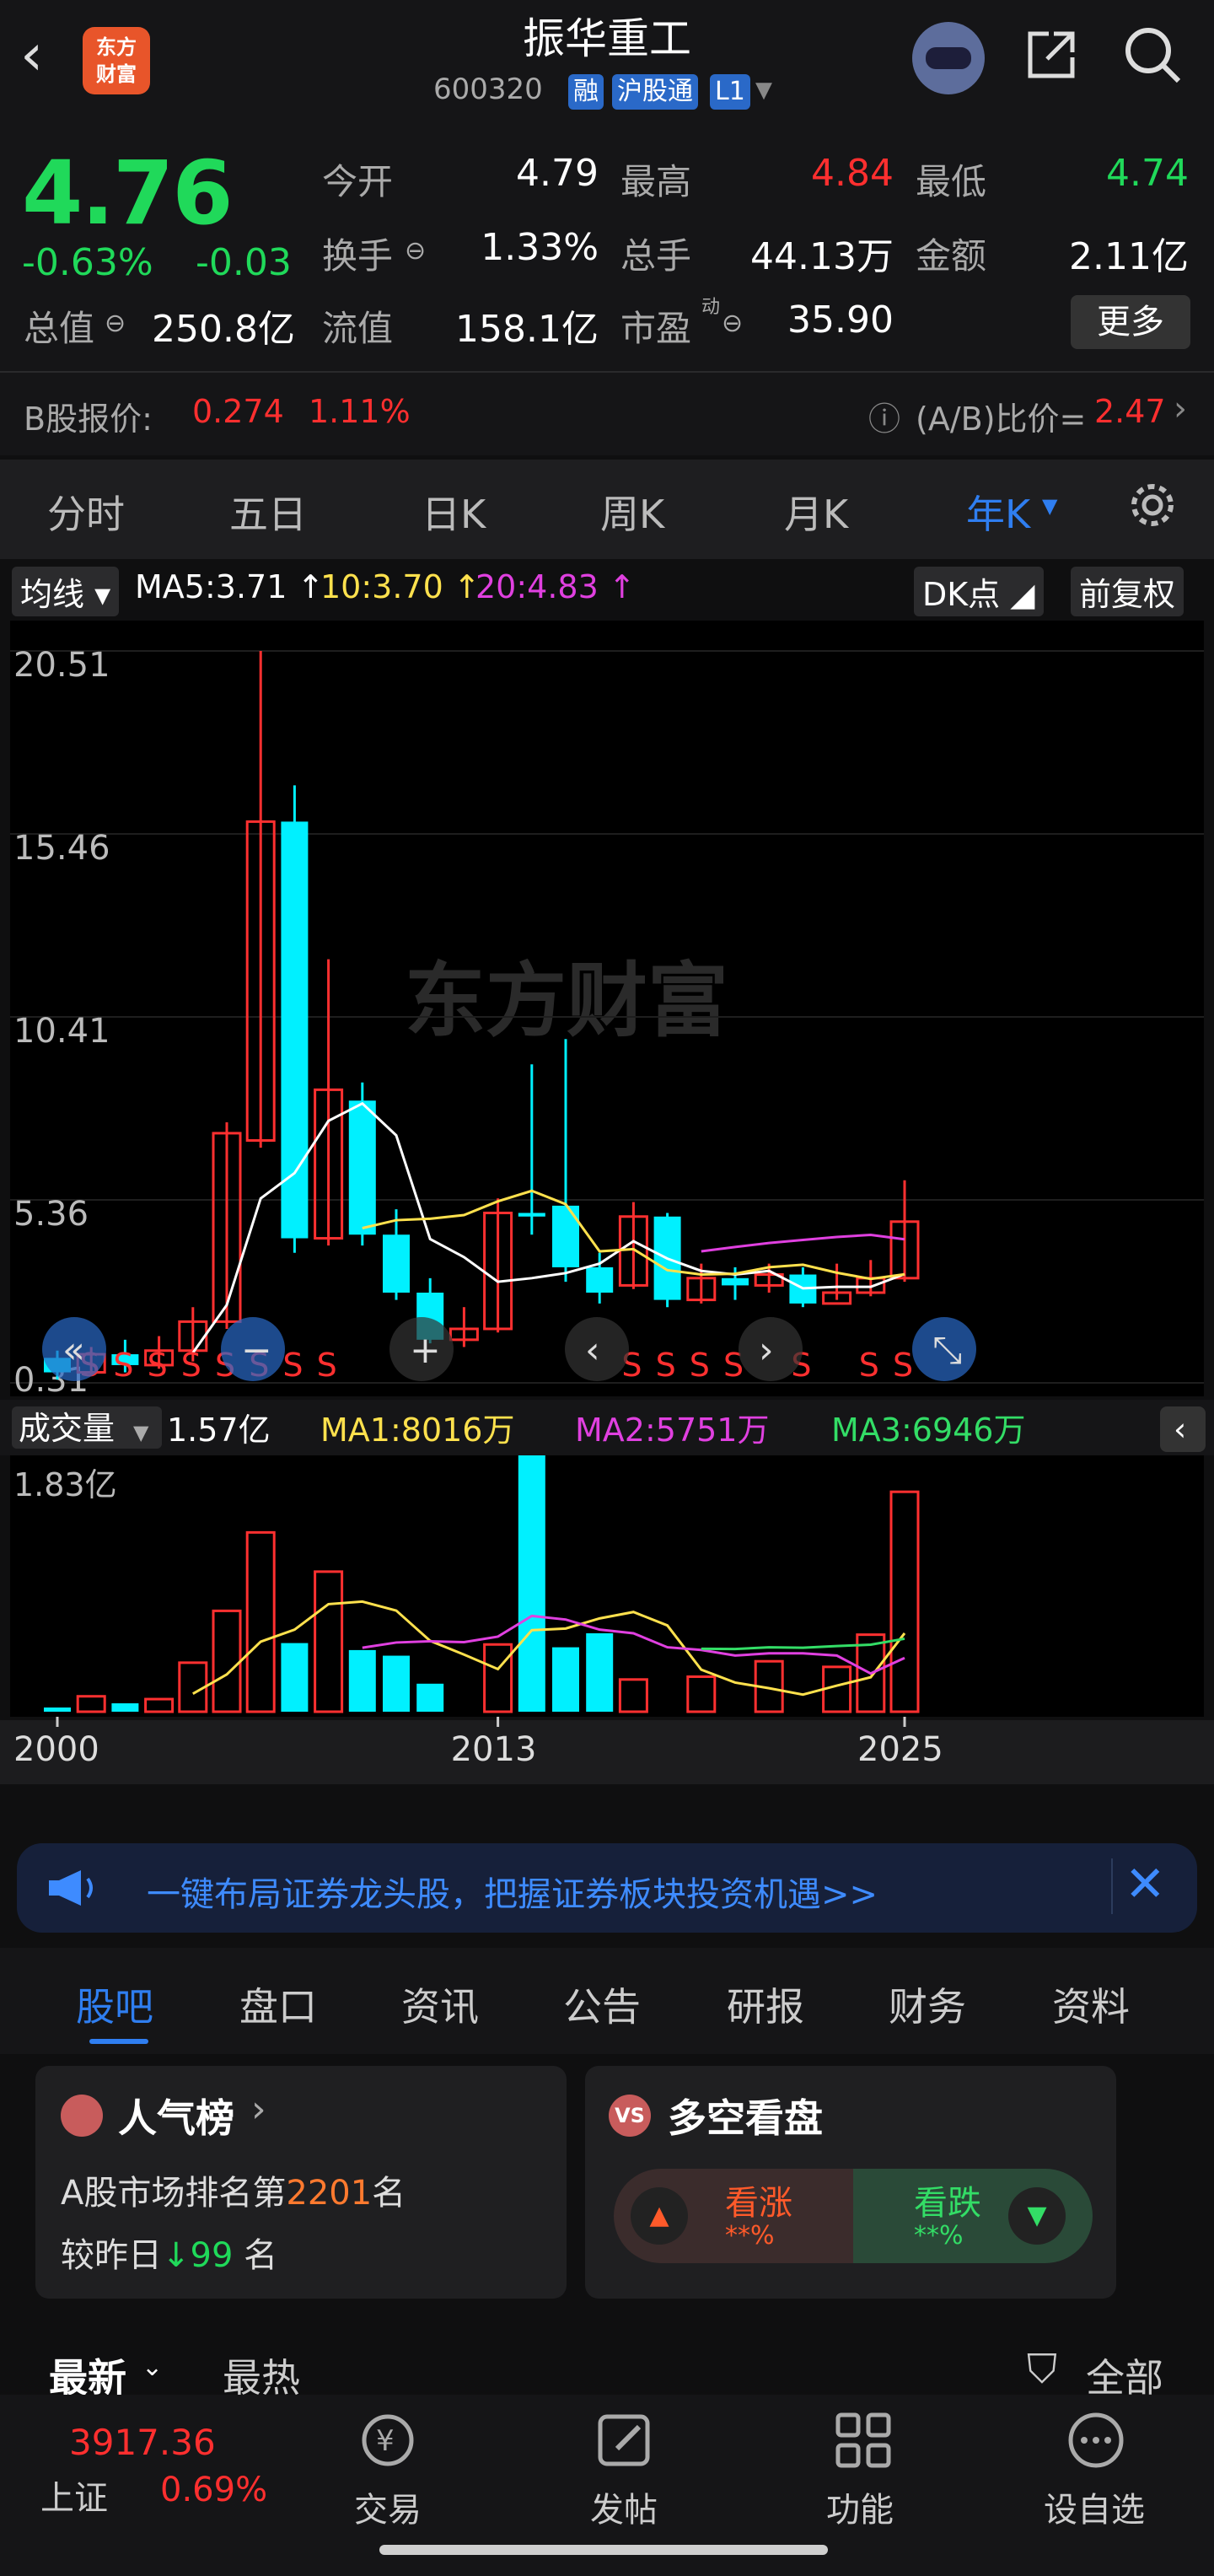  I want to click on volume-value: 44.13万, so click(822, 256).